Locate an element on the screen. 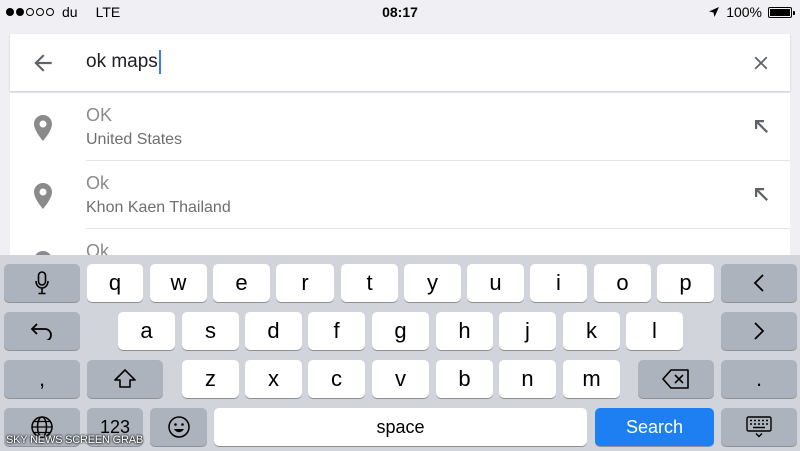 The width and height of the screenshot is (800, 451). dictation-key is located at coordinates (42, 283).